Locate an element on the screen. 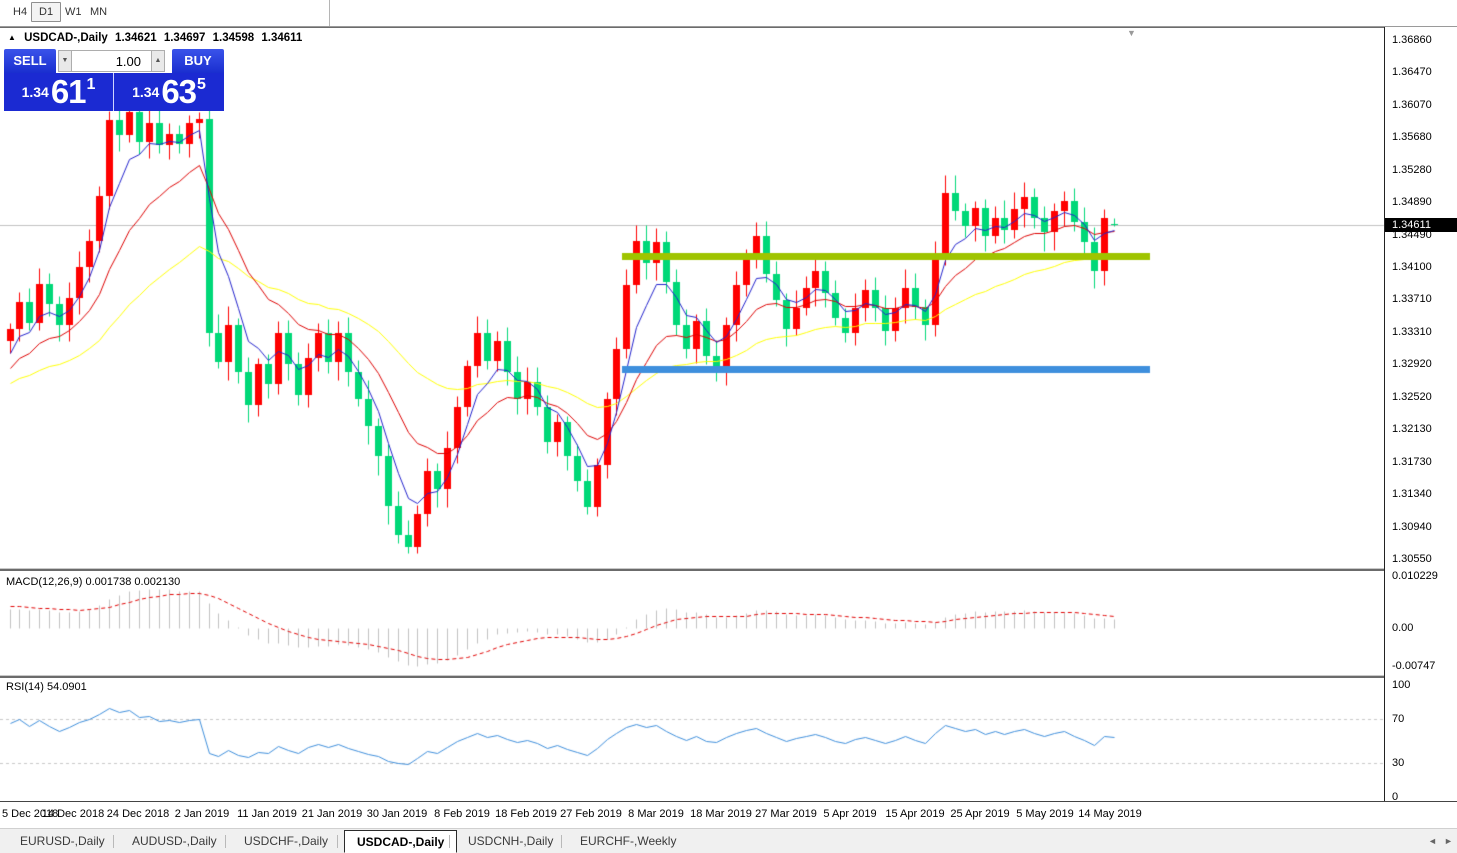  price-axis-label: 1.36860 is located at coordinates (1412, 39).